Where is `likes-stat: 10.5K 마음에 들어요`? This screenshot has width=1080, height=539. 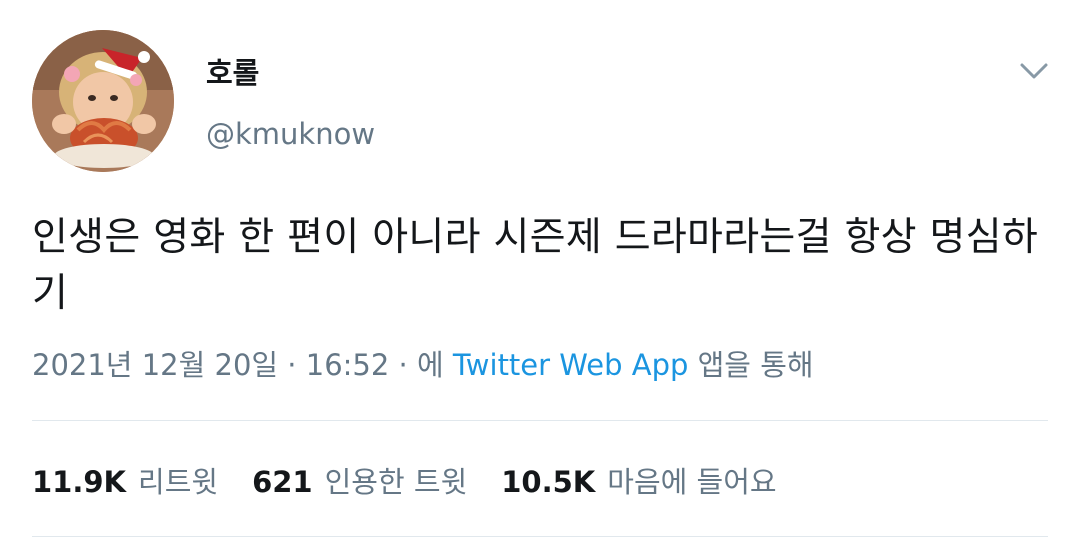 likes-stat: 10.5K 마음에 들어요 is located at coordinates (638, 480).